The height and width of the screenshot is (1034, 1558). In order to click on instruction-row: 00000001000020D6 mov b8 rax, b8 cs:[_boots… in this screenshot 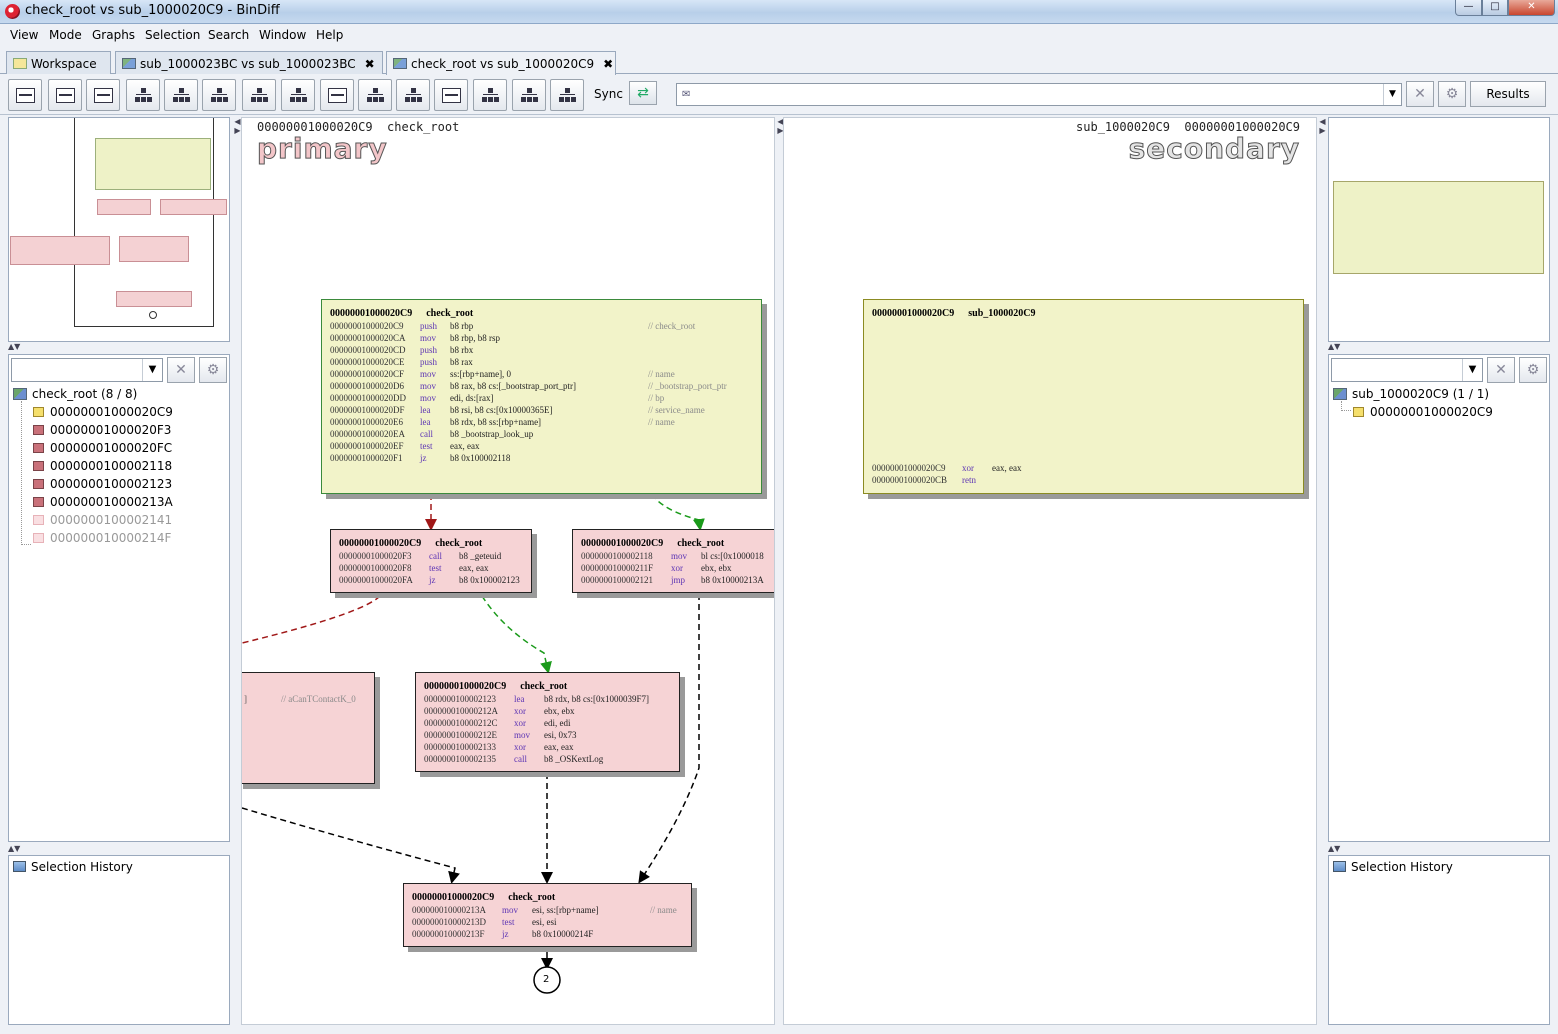, I will do `click(528, 386)`.